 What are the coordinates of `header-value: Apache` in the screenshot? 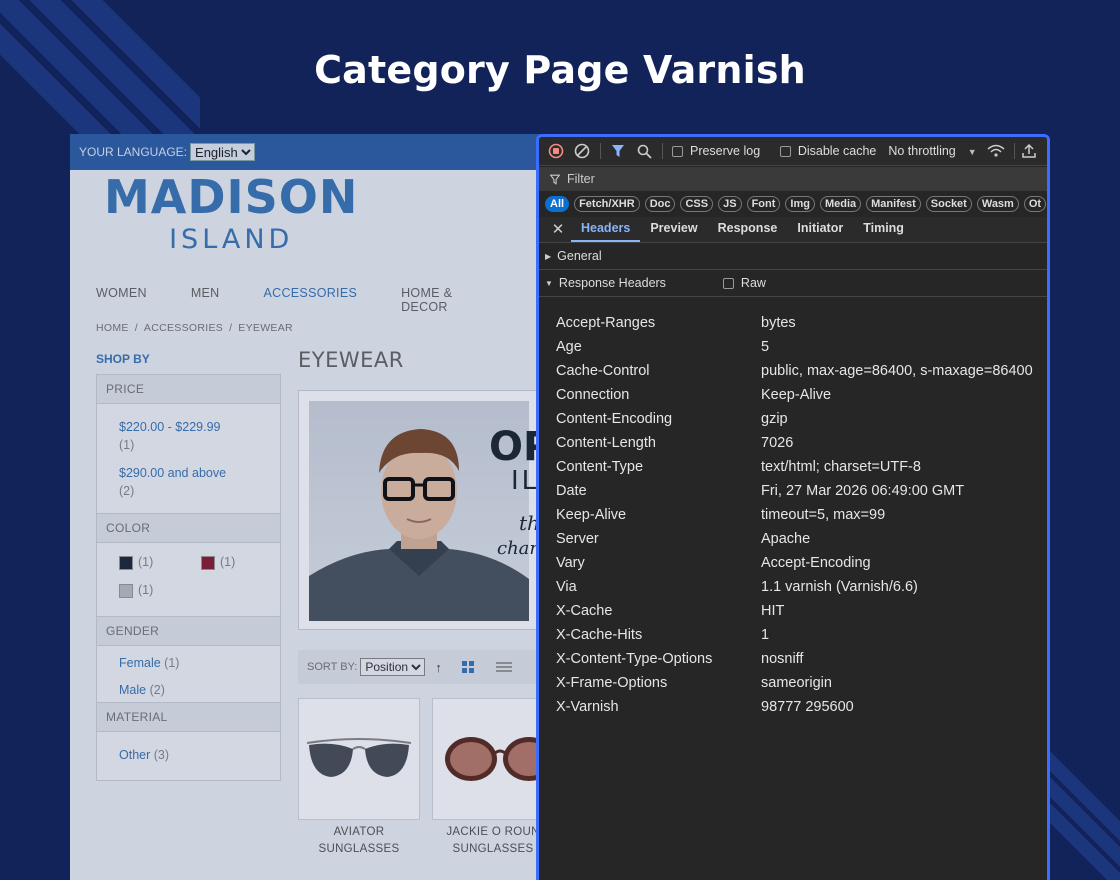 It's located at (786, 539).